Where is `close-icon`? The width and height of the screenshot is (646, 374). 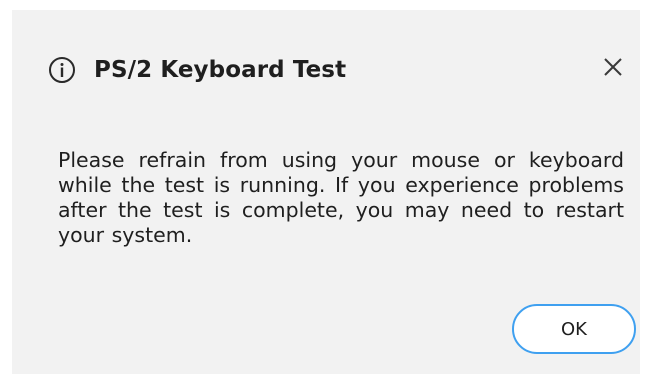
close-icon is located at coordinates (613, 70).